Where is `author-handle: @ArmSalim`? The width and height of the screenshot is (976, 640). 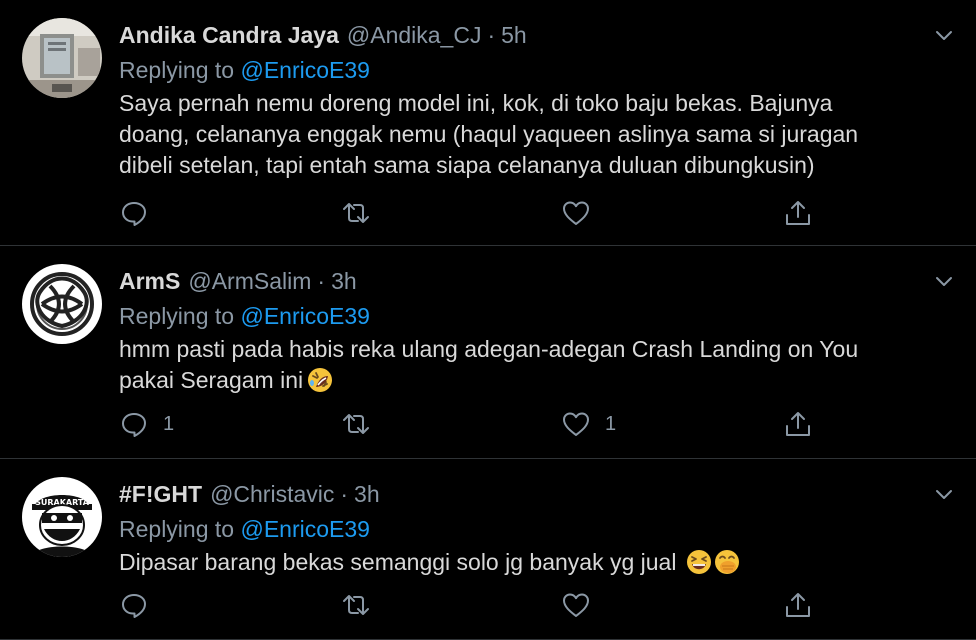
author-handle: @ArmSalim is located at coordinates (249, 281).